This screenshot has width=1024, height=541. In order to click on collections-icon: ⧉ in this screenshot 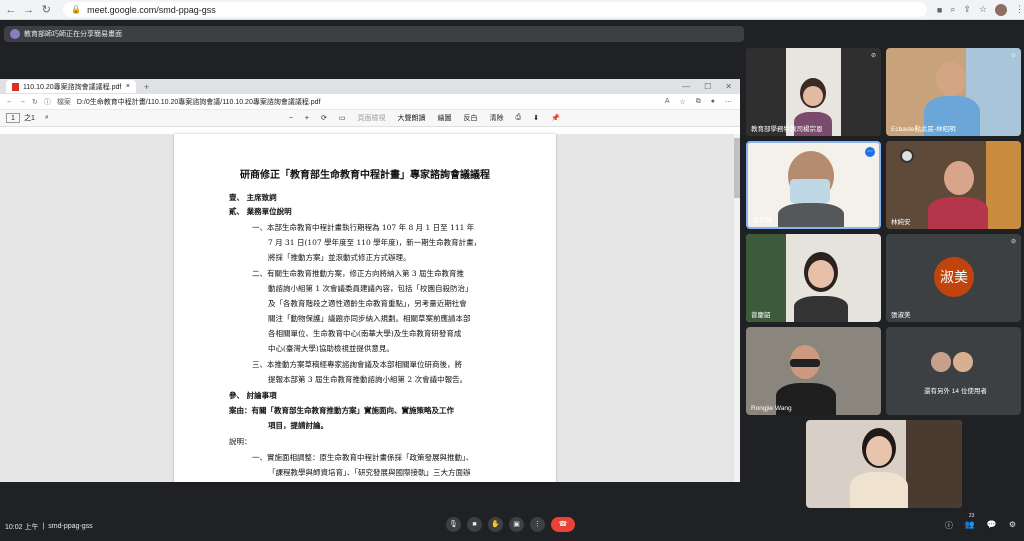, I will do `click(698, 102)`.